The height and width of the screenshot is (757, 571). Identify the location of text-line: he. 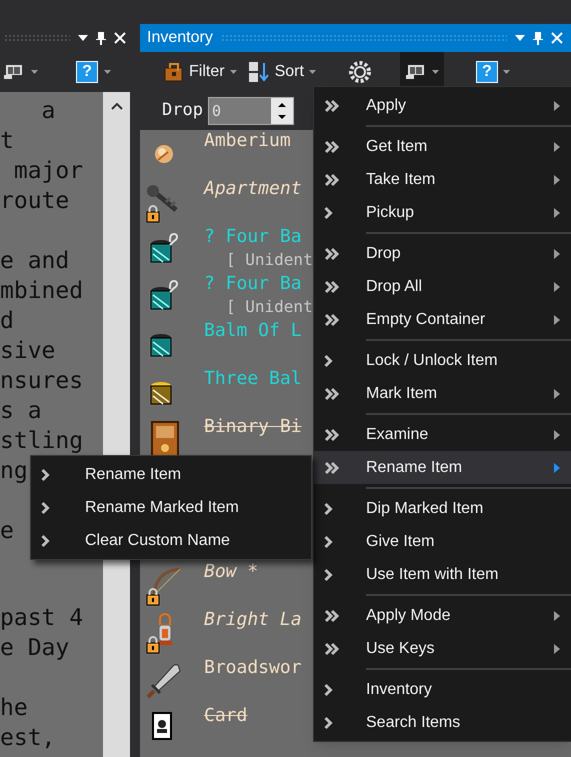
(14, 708).